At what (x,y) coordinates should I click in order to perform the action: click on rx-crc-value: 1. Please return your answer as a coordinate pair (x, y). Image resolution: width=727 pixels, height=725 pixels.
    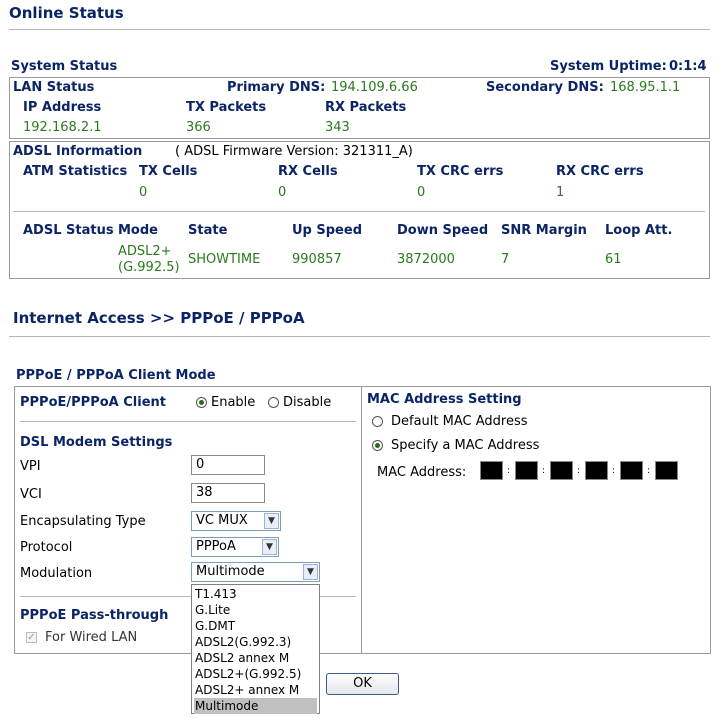
    Looking at the image, I should click on (560, 192).